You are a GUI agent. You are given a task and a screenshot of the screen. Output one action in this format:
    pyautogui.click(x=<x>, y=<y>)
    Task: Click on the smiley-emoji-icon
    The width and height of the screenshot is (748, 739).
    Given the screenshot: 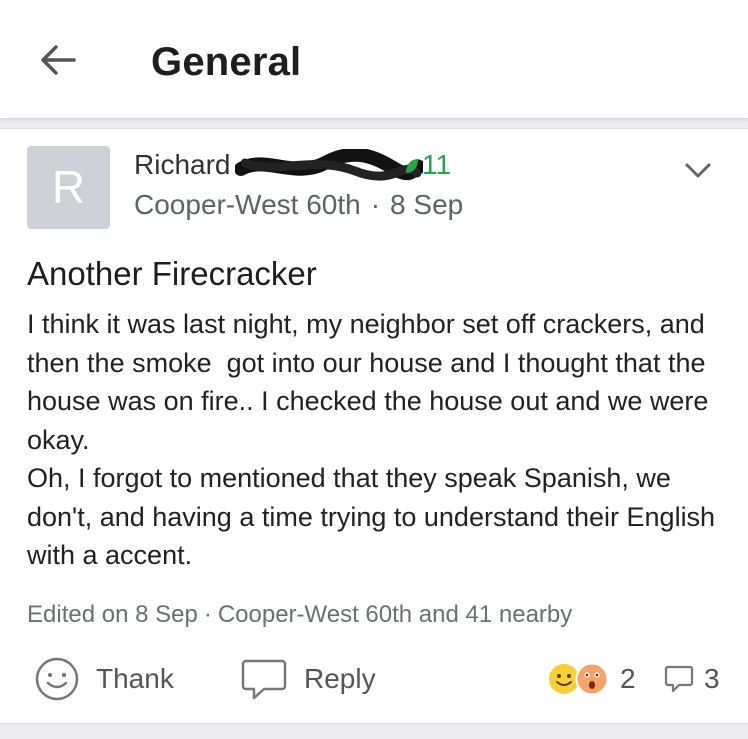 What is the action you would take?
    pyautogui.click(x=564, y=679)
    